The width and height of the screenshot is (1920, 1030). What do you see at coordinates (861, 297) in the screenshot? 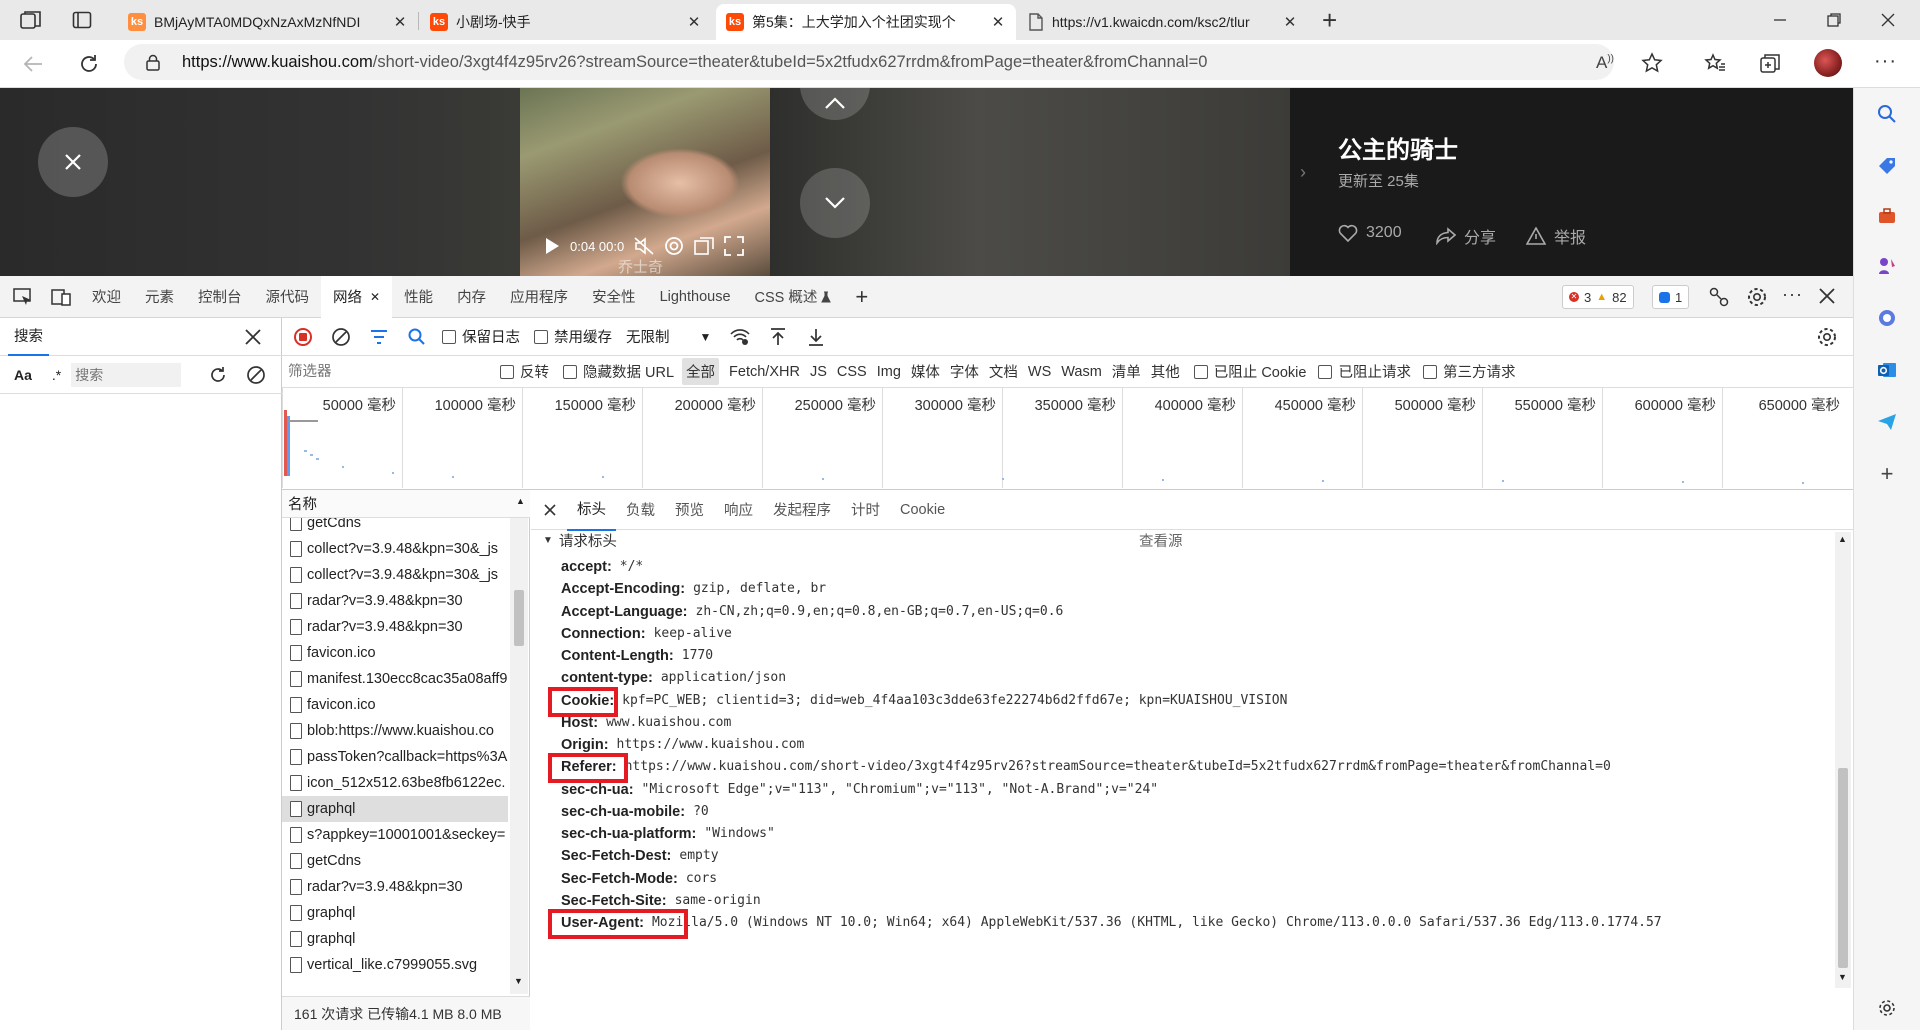
I see `more-tools-button: +` at bounding box center [861, 297].